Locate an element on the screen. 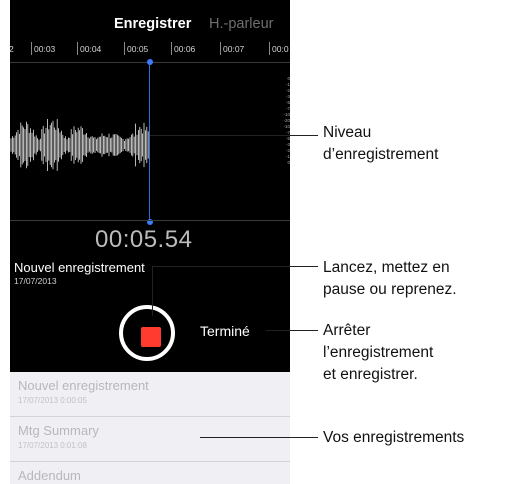  tab-speaker: H.-parleur is located at coordinates (241, 24).